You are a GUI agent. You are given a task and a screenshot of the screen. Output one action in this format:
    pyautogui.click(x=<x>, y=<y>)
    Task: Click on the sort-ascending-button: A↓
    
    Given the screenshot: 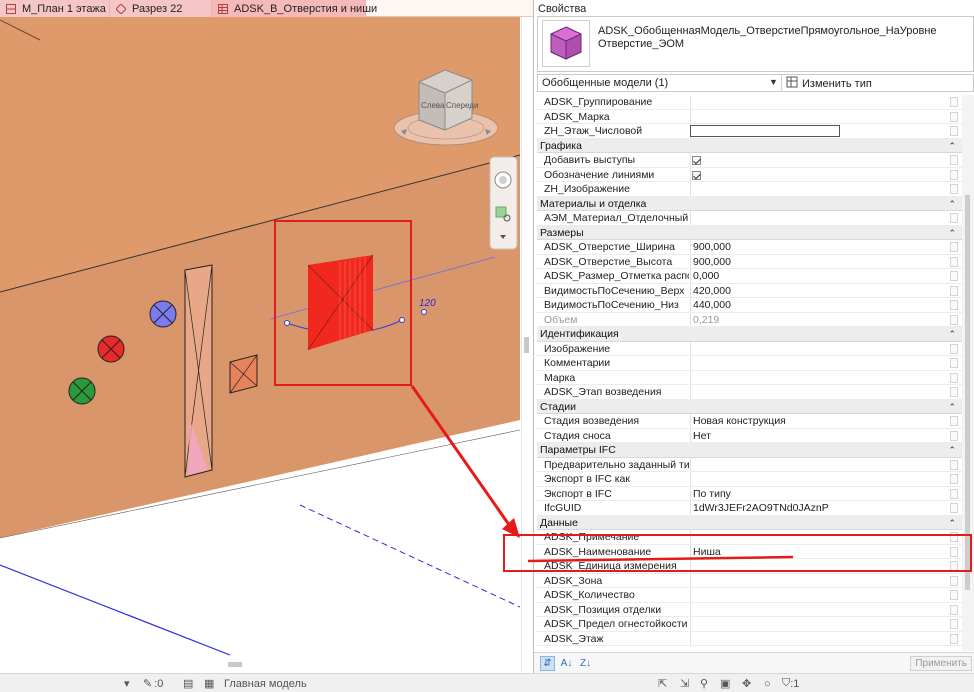 What is the action you would take?
    pyautogui.click(x=566, y=663)
    